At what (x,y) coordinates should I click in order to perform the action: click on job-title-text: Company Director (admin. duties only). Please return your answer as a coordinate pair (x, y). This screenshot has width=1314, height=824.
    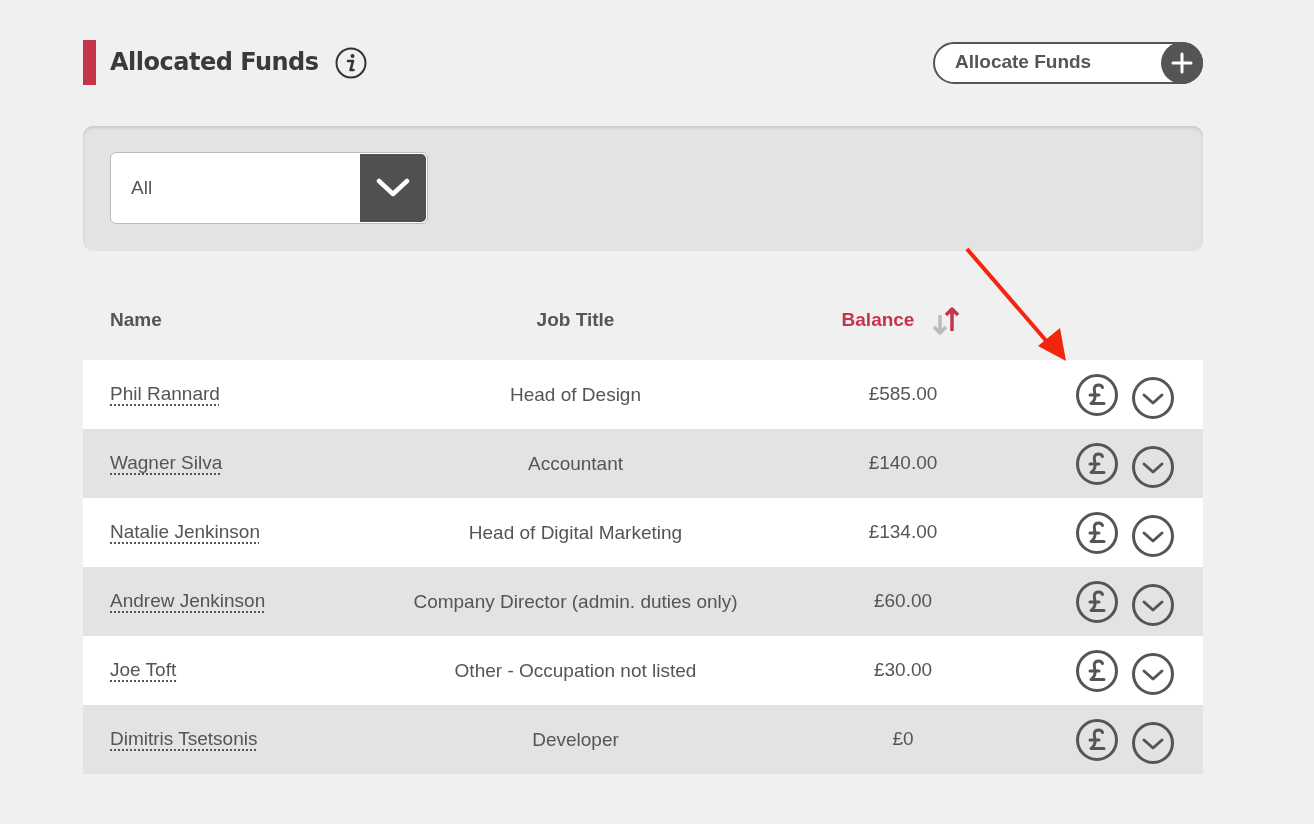
    Looking at the image, I should click on (575, 601).